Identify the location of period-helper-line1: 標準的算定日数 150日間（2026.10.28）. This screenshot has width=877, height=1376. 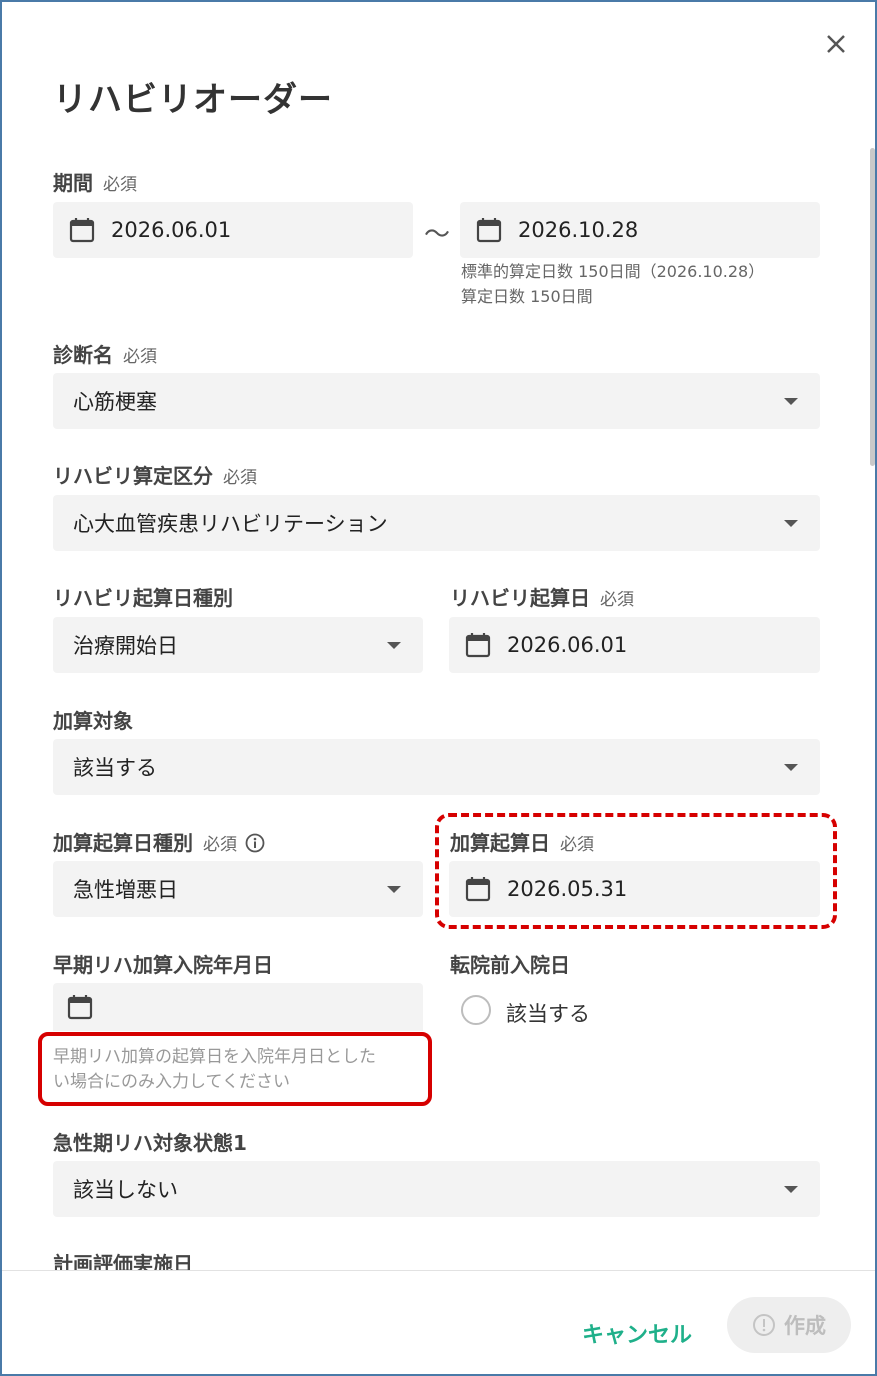
(613, 271).